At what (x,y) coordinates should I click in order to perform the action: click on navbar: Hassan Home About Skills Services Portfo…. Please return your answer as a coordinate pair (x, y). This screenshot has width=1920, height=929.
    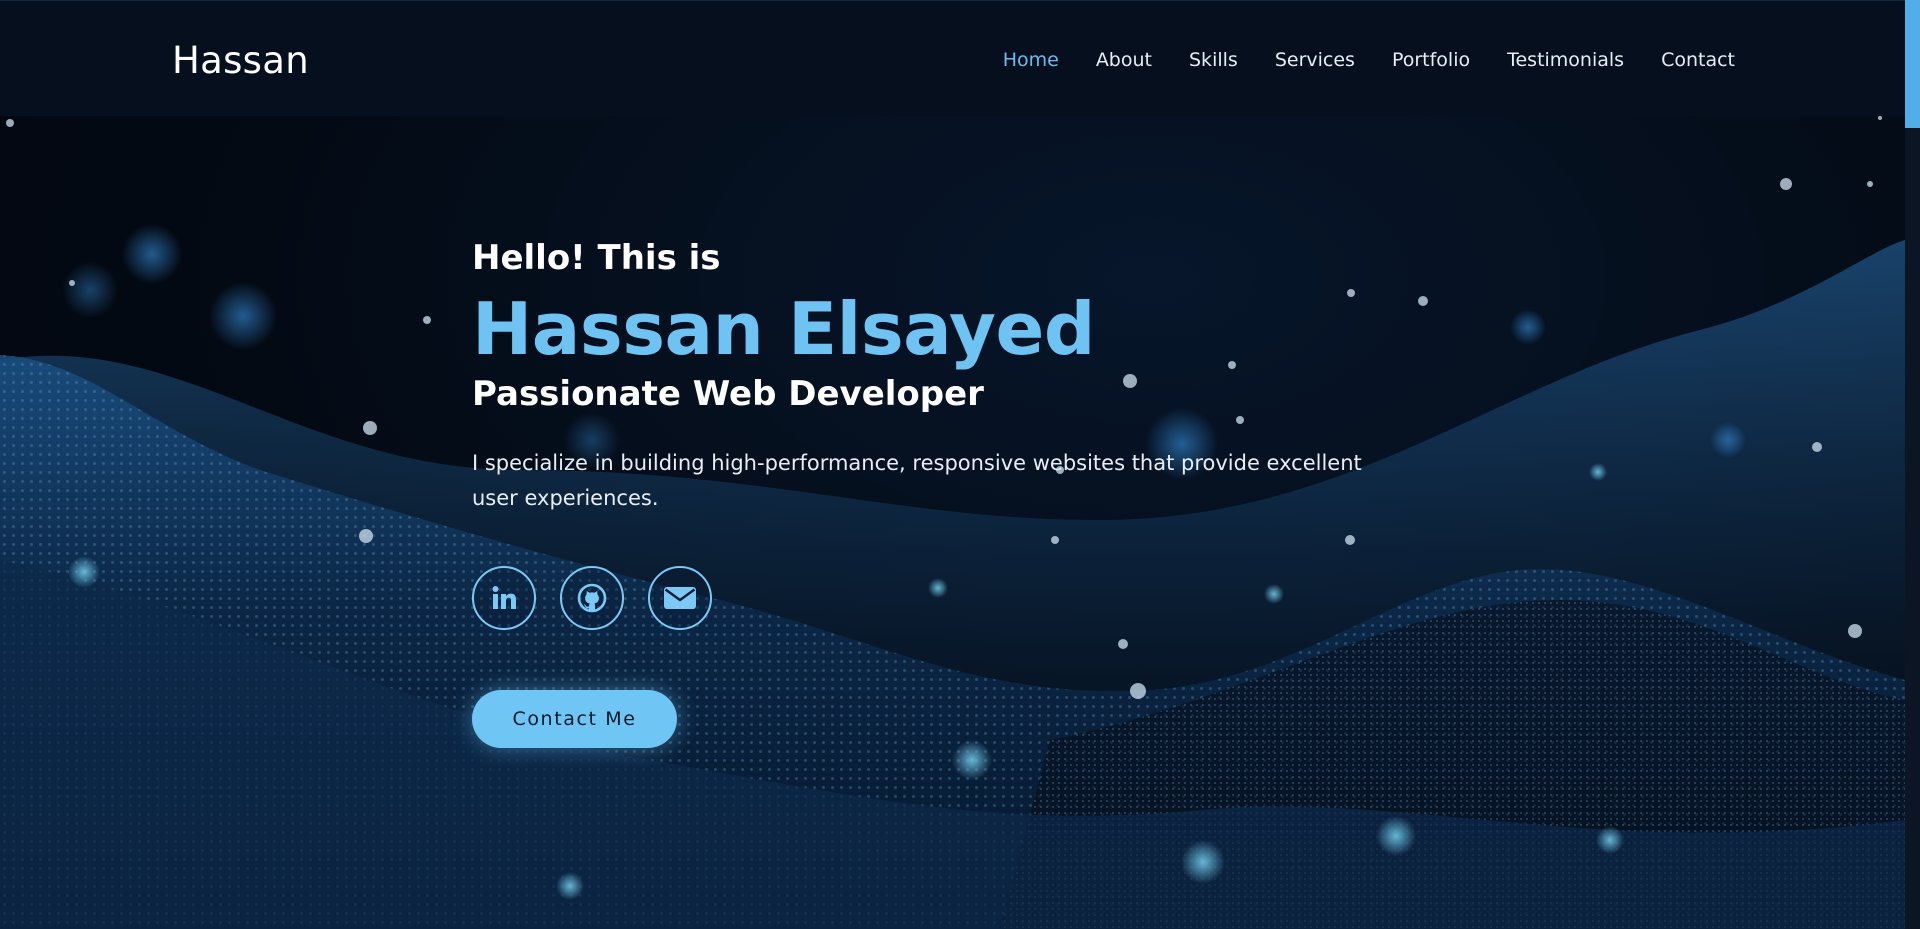
    Looking at the image, I should click on (952, 58).